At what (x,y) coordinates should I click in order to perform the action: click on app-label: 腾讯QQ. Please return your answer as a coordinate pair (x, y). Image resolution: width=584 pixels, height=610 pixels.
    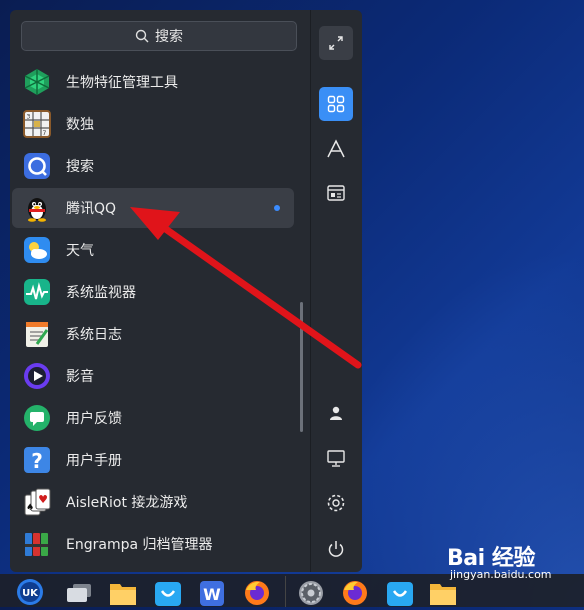
    Looking at the image, I should click on (91, 209).